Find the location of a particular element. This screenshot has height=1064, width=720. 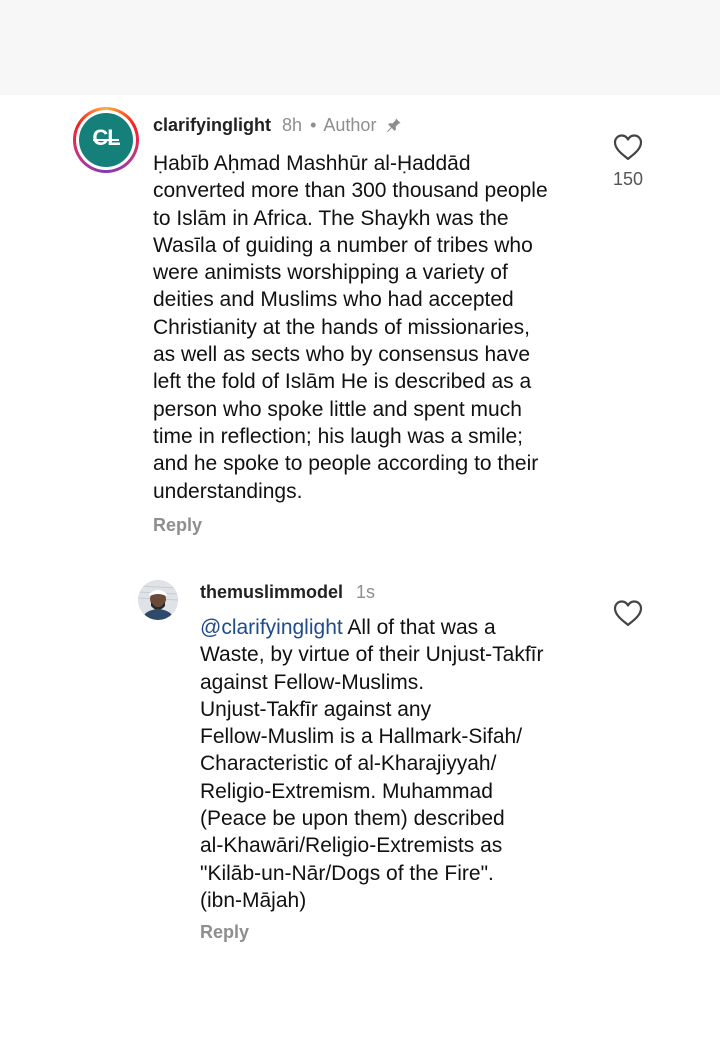

avatar: CL is located at coordinates (106, 140).